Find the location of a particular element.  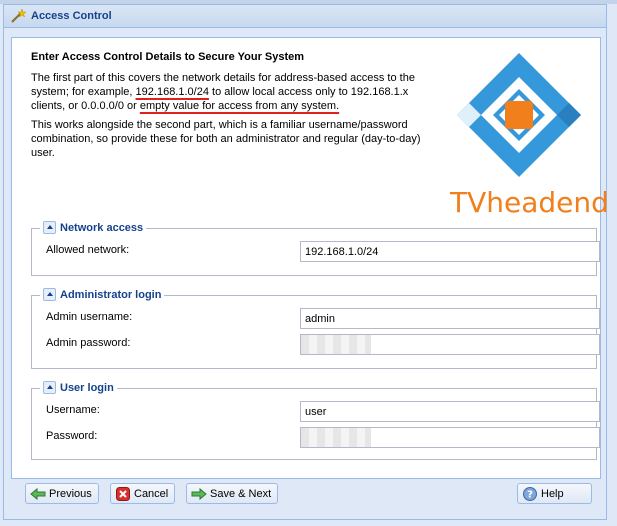

window-title: Access Control is located at coordinates (71, 16).